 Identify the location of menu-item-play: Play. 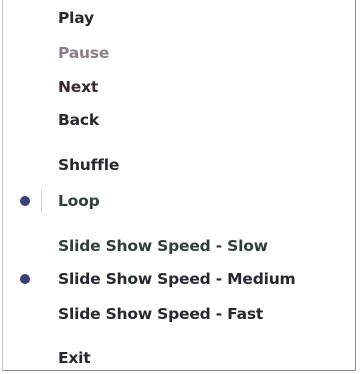
(76, 18).